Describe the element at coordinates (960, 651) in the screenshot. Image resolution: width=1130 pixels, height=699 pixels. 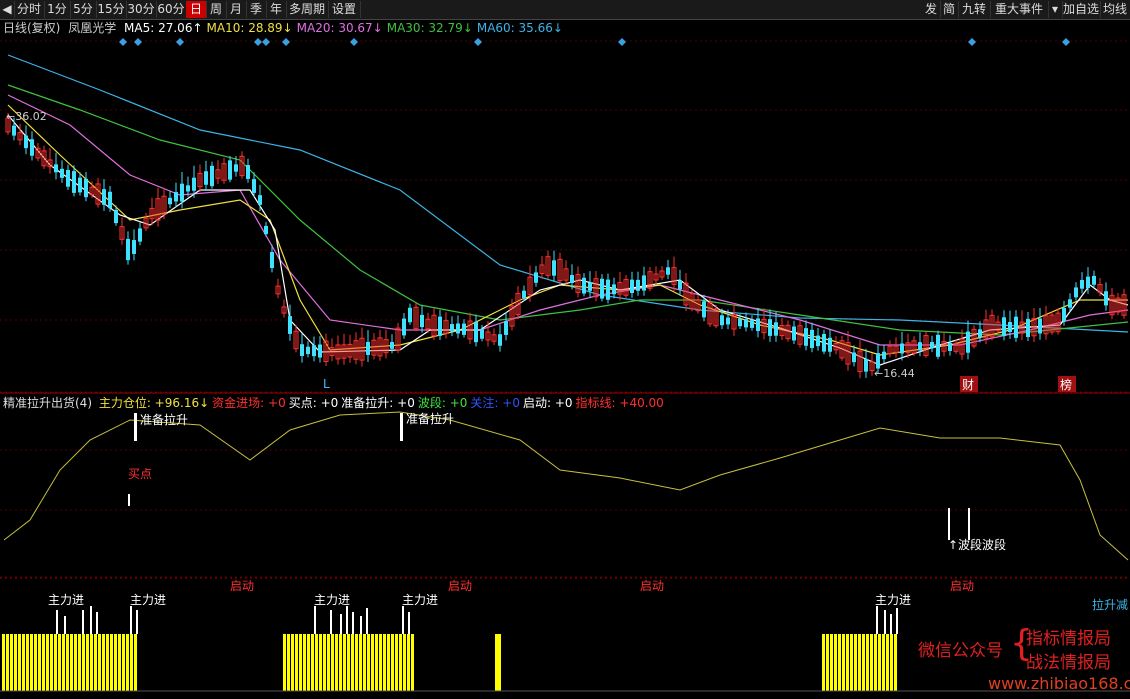
I see `watermark-line1: 微信公众号` at that location.